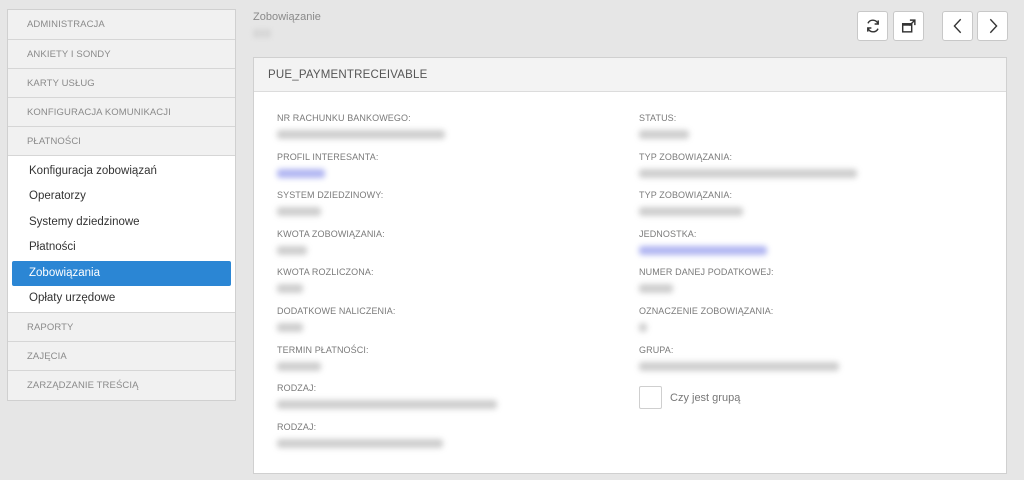 The image size is (1024, 480). What do you see at coordinates (121, 273) in the screenshot?
I see `sidebar-item-zobowiazania: Zobowiązania` at bounding box center [121, 273].